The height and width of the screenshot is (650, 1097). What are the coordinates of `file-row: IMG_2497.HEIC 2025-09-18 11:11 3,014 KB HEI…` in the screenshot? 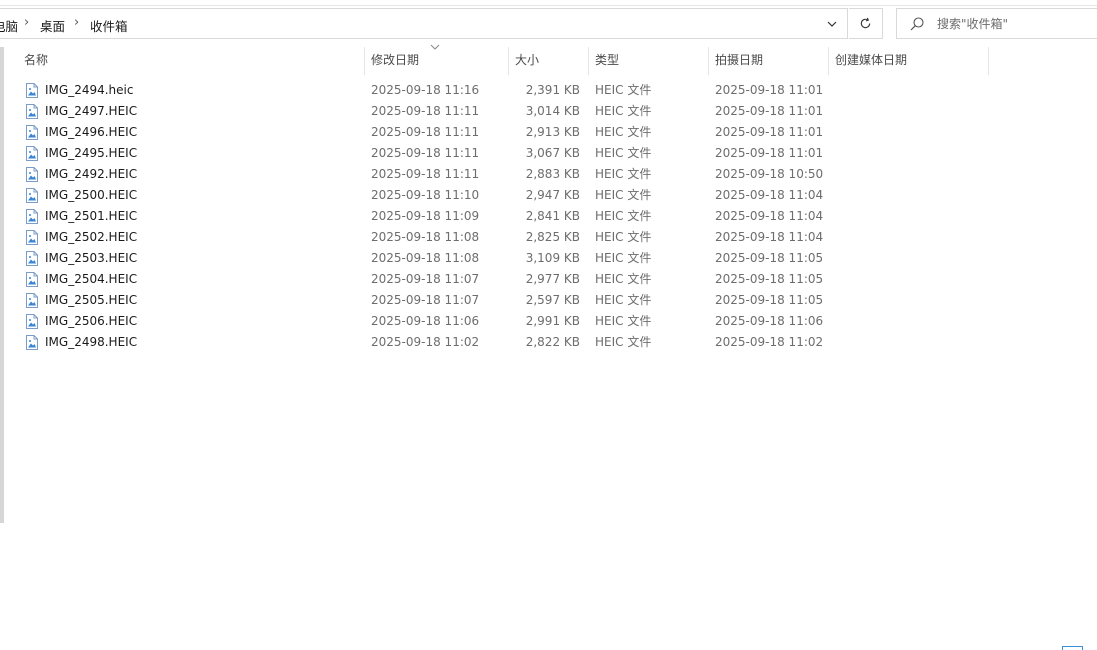 It's located at (422, 111).